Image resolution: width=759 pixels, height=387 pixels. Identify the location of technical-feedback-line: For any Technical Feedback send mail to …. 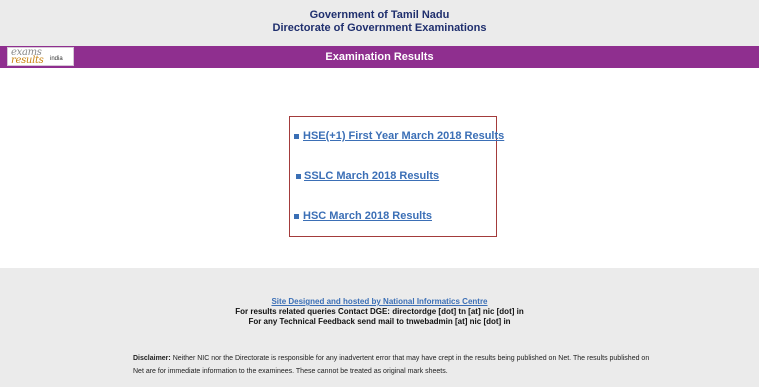
(379, 321).